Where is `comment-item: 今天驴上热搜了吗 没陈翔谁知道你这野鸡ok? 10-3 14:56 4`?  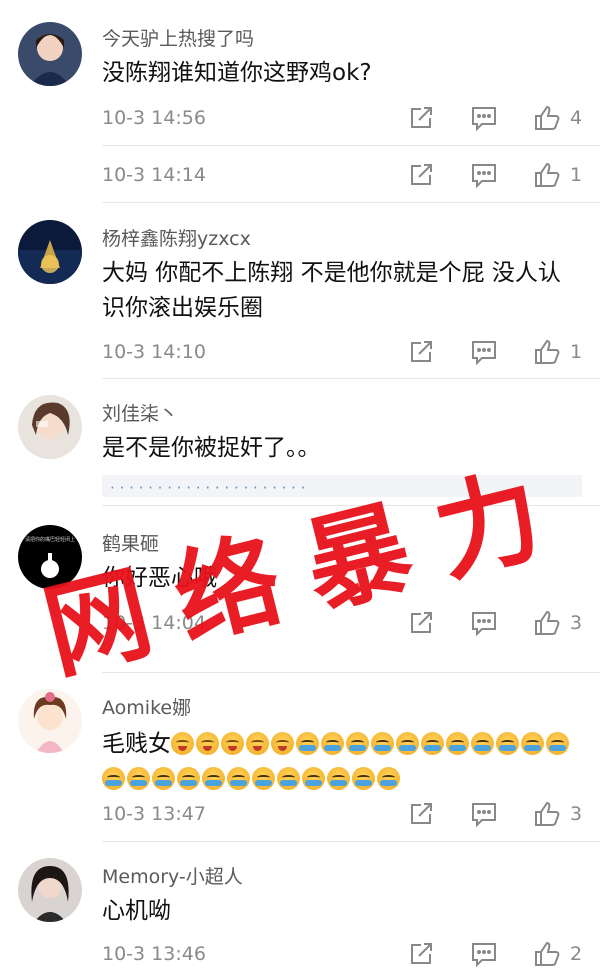 comment-item: 今天驴上热搜了吗 没陈翔谁知道你这野鸡ok? 10-3 14:56 4 is located at coordinates (300, 73).